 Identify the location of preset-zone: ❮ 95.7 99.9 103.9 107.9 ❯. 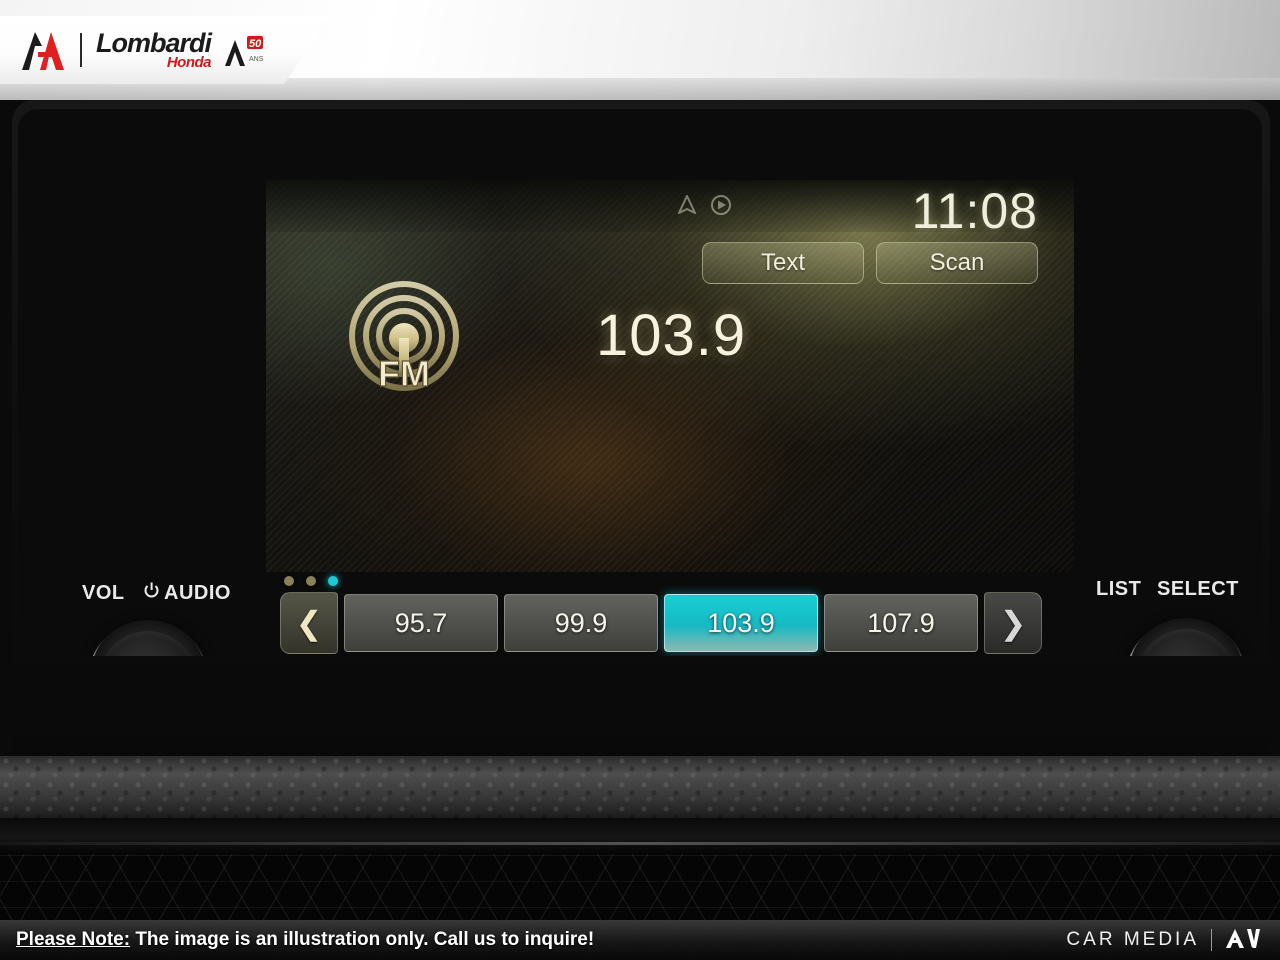
(670, 616).